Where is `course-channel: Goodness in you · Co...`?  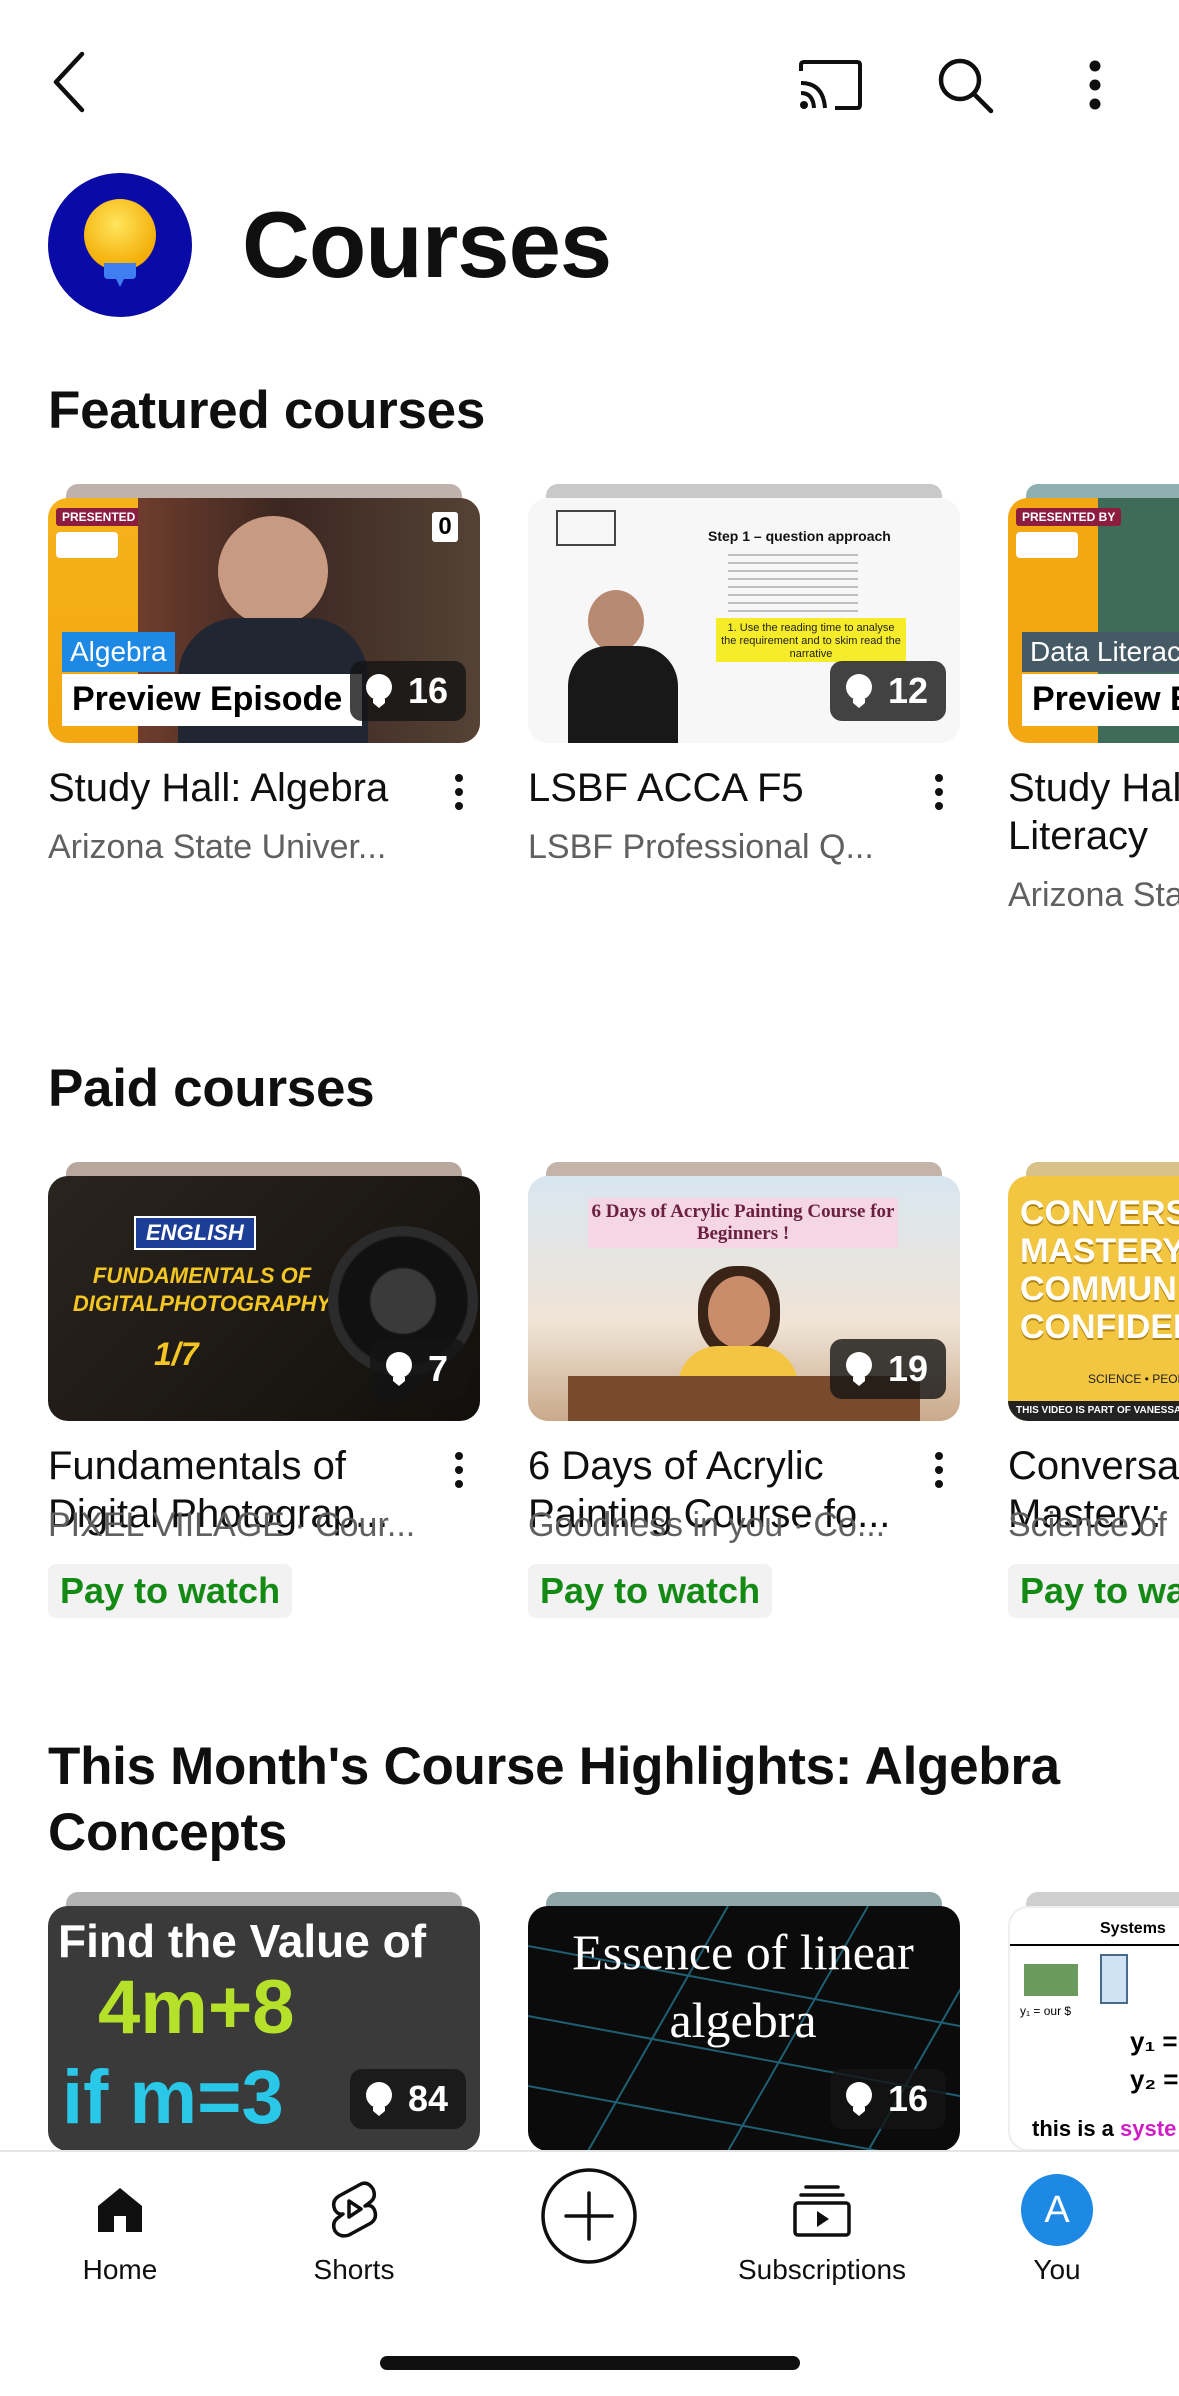
course-channel: Goodness in you · Co... is located at coordinates (728, 1525).